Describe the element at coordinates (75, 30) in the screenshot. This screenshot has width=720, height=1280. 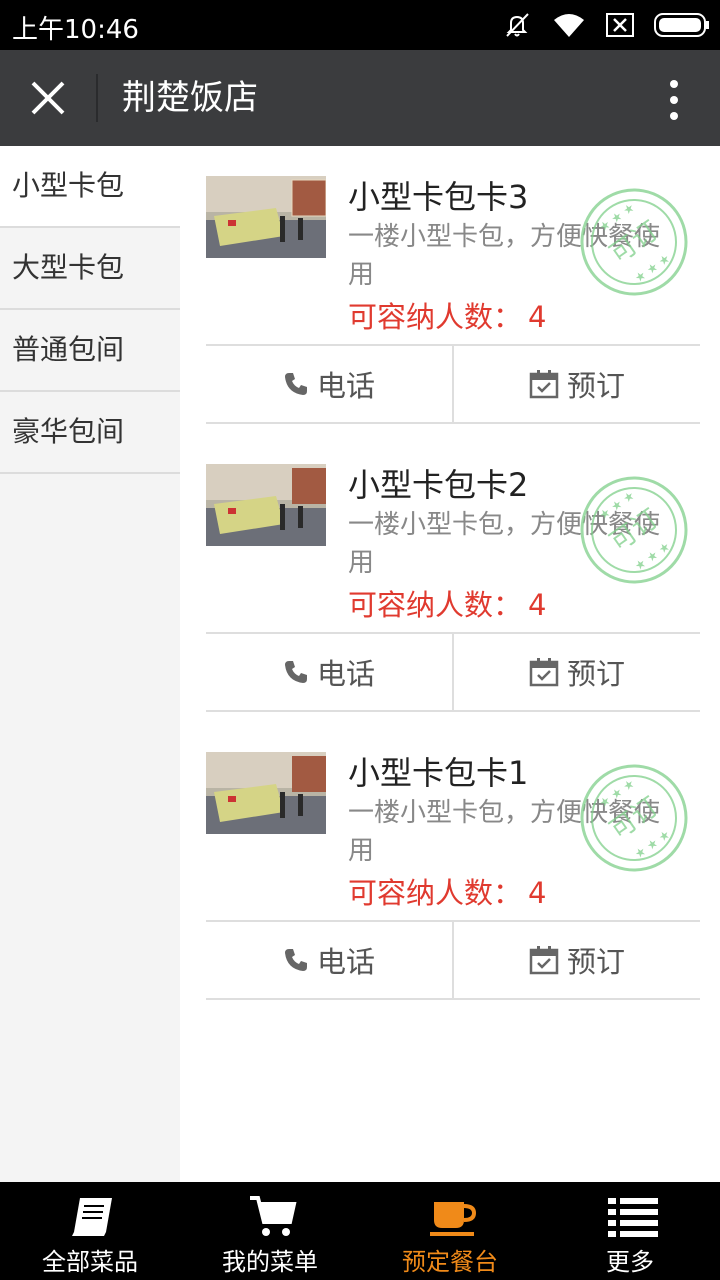
I see `status-time: 上午10:46` at that location.